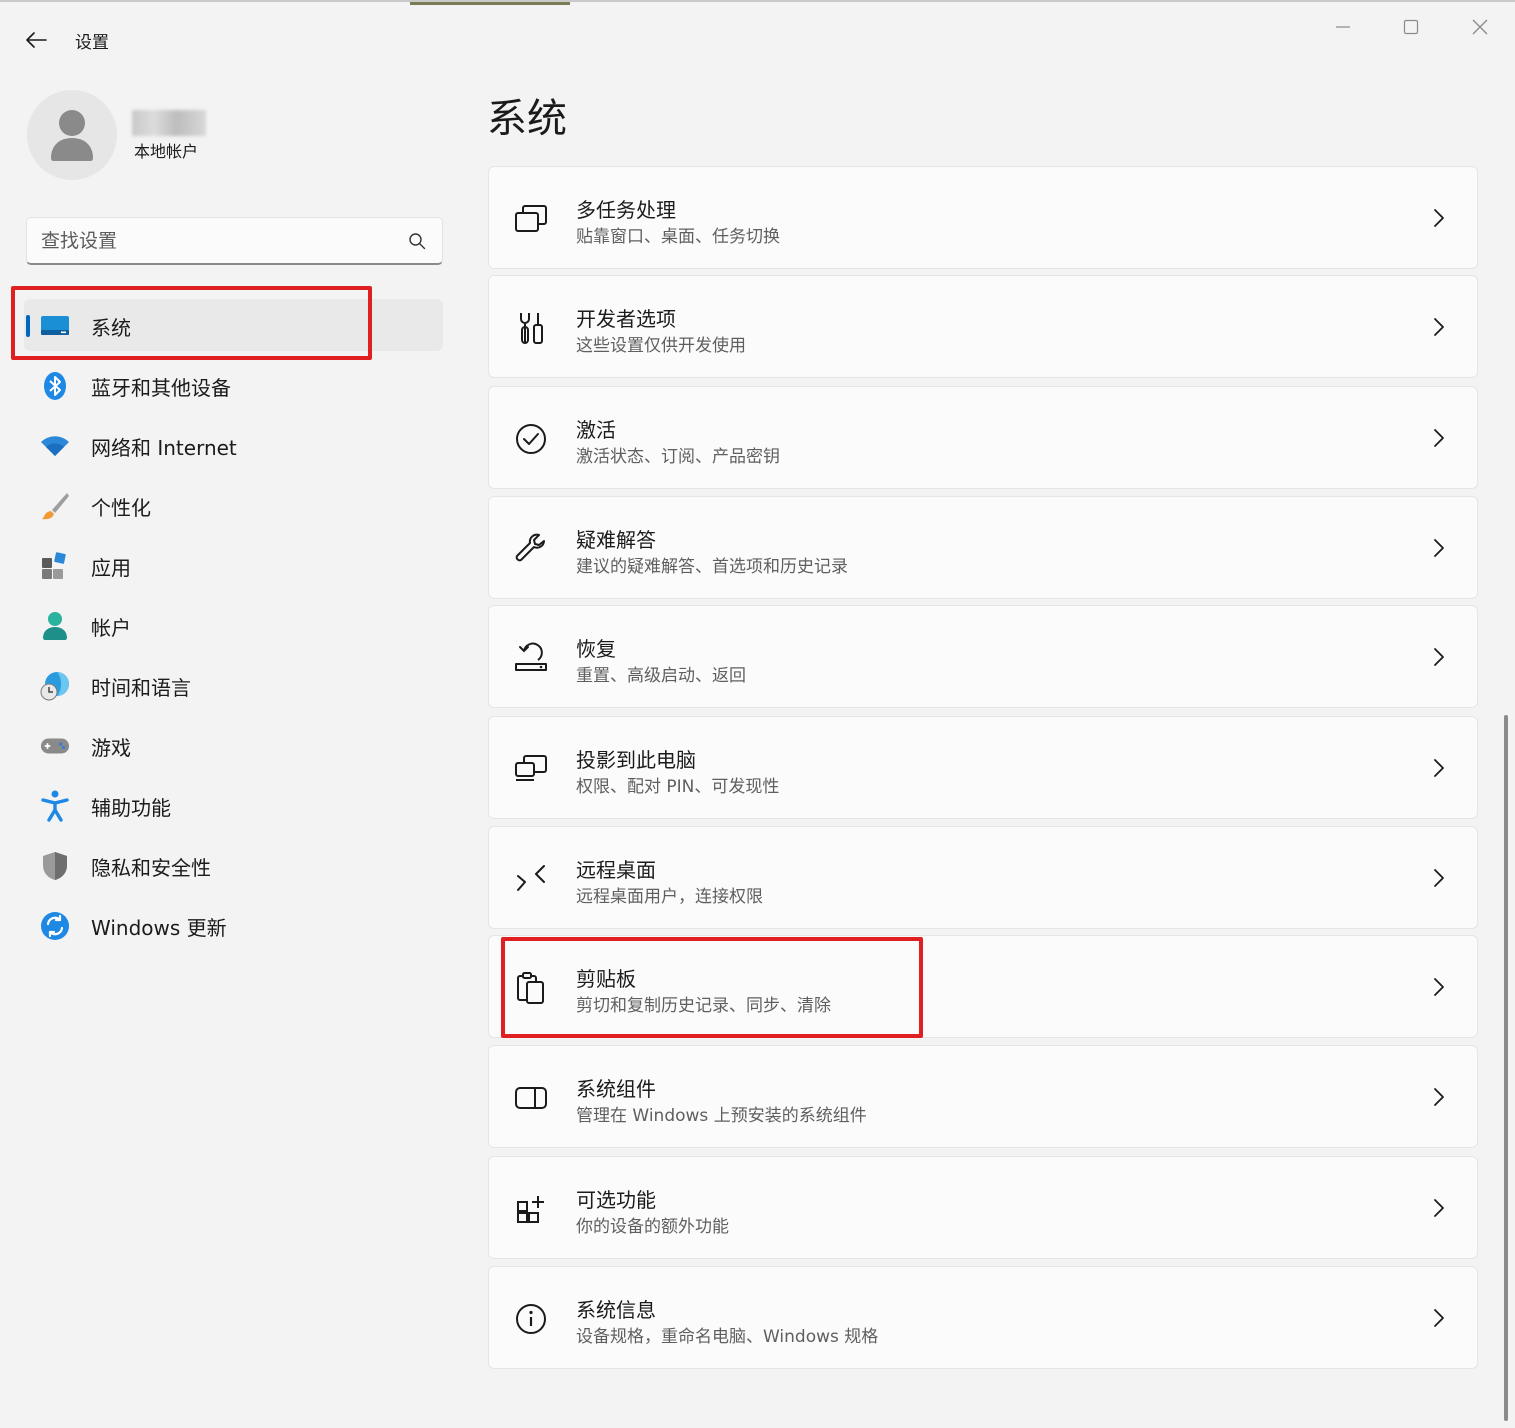 Image resolution: width=1515 pixels, height=1428 pixels. I want to click on sidebar-item-label: 系统, so click(111, 328).